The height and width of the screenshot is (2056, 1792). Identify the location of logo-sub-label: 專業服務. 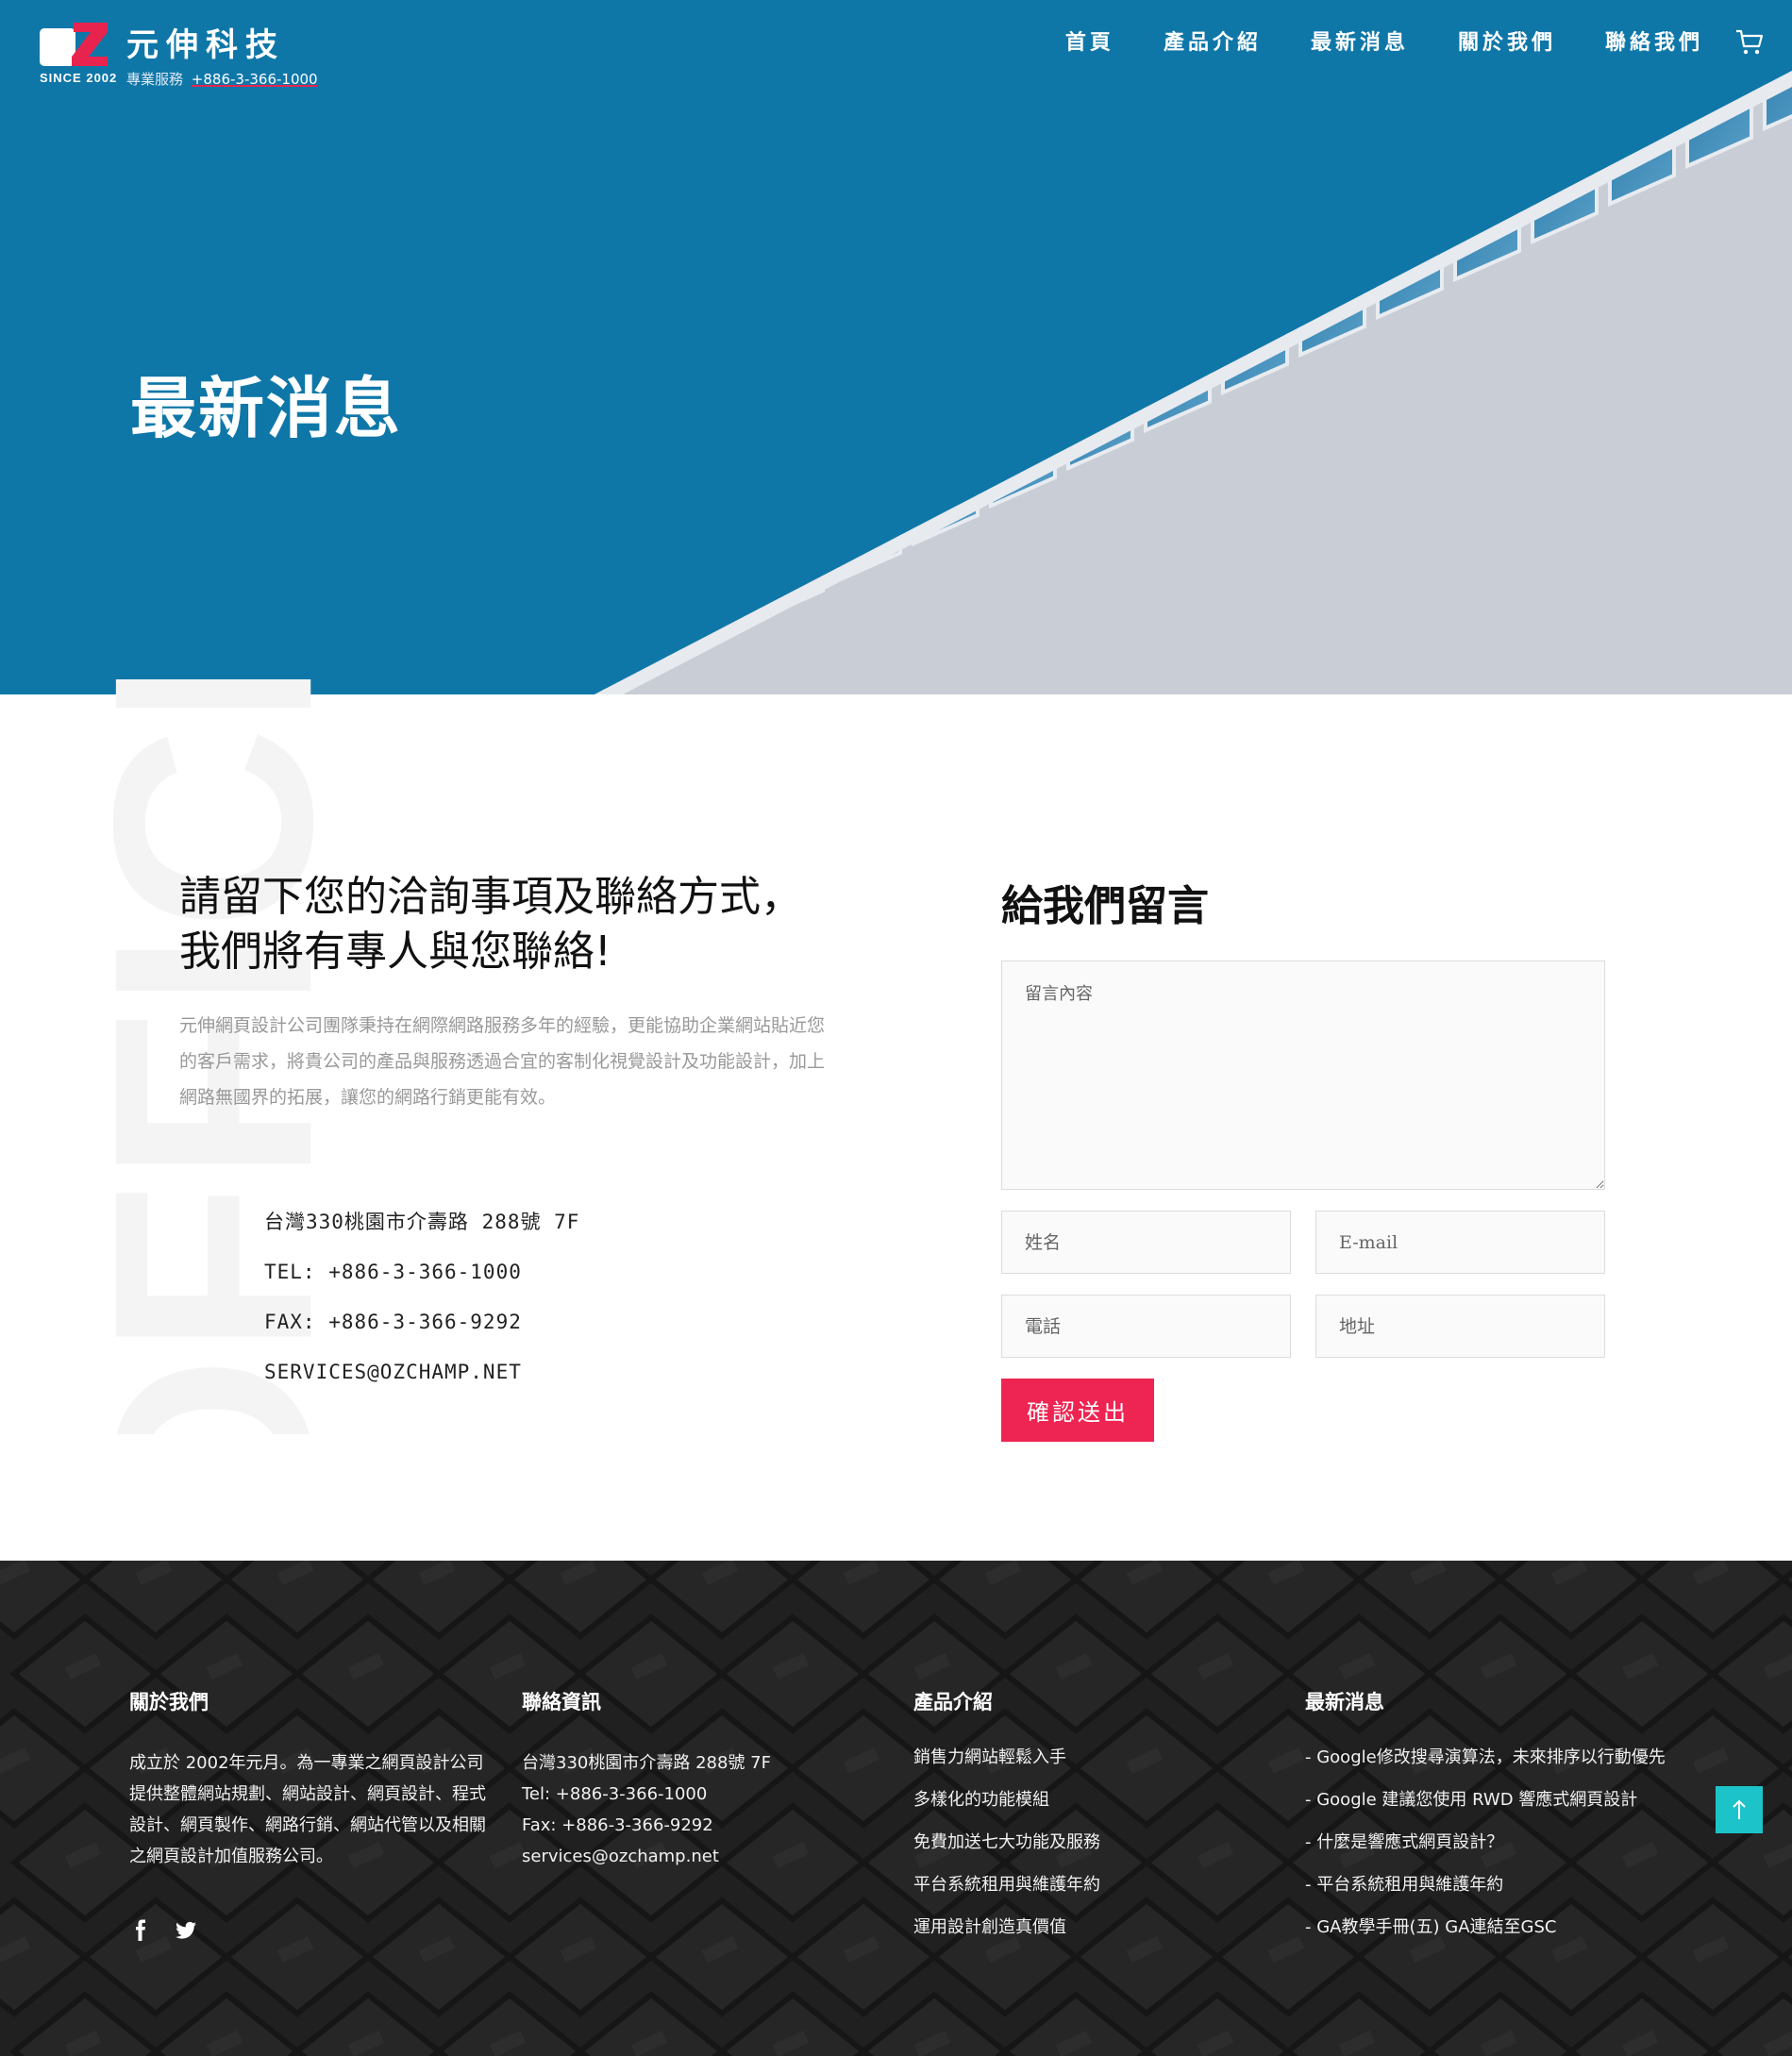
(155, 79).